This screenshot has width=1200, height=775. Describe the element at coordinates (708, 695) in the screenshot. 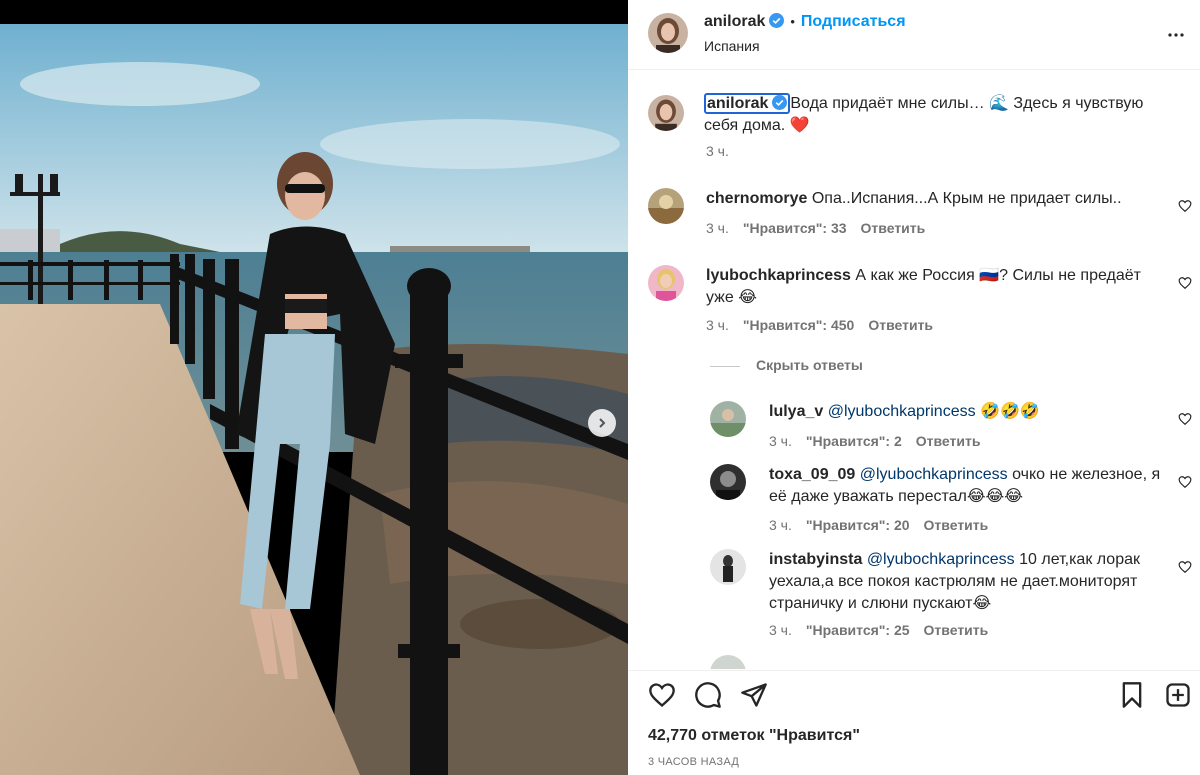

I see `comment-icon` at that location.